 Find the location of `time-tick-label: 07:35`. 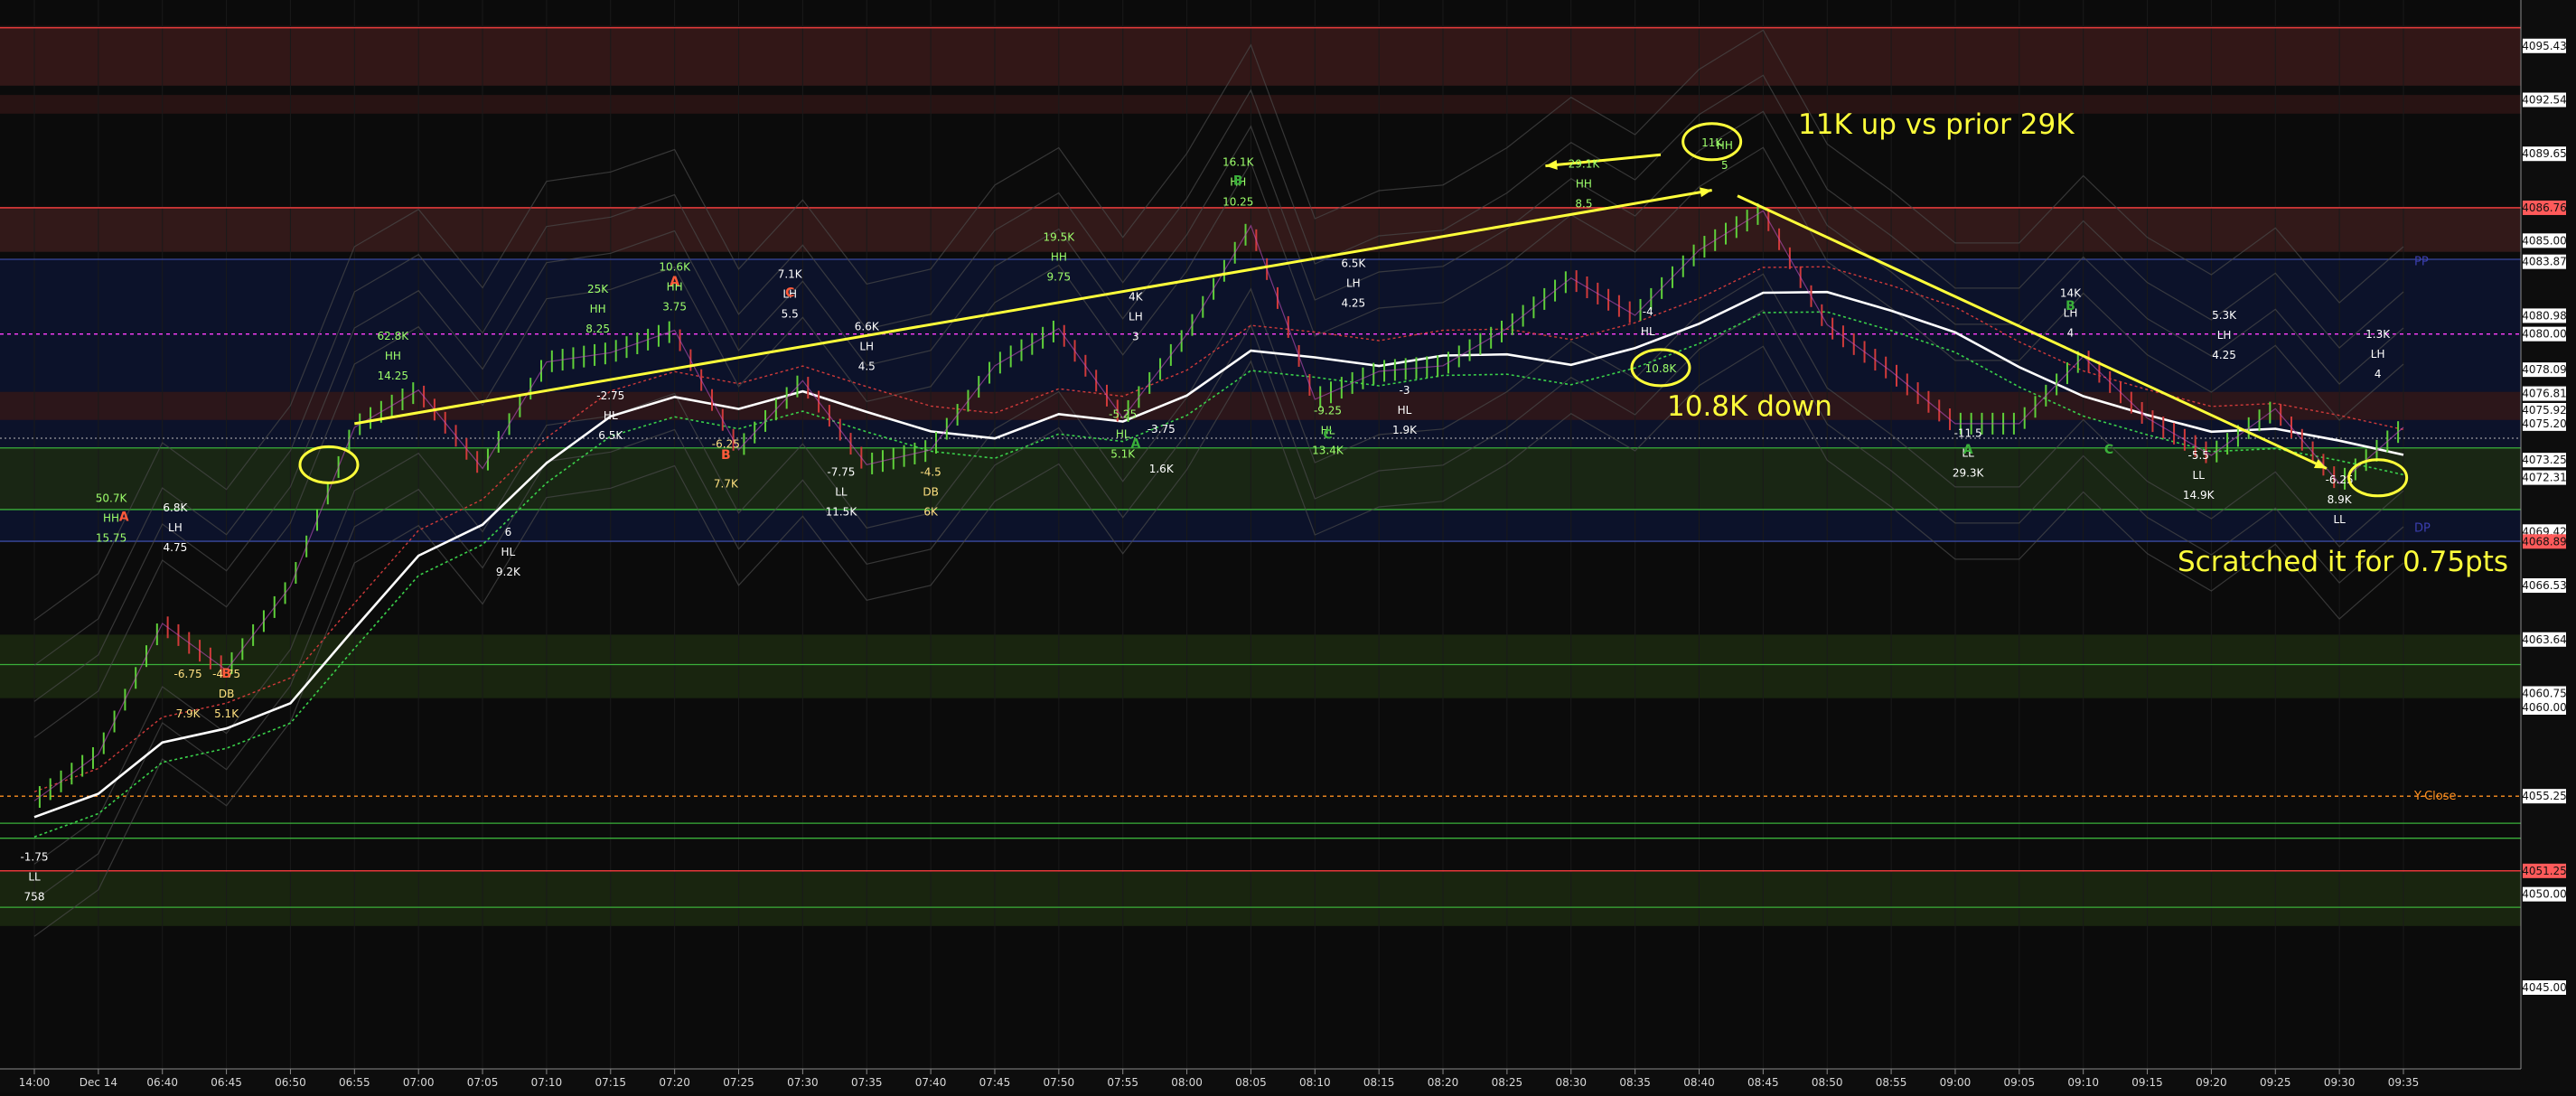

time-tick-label: 07:35 is located at coordinates (867, 1082).